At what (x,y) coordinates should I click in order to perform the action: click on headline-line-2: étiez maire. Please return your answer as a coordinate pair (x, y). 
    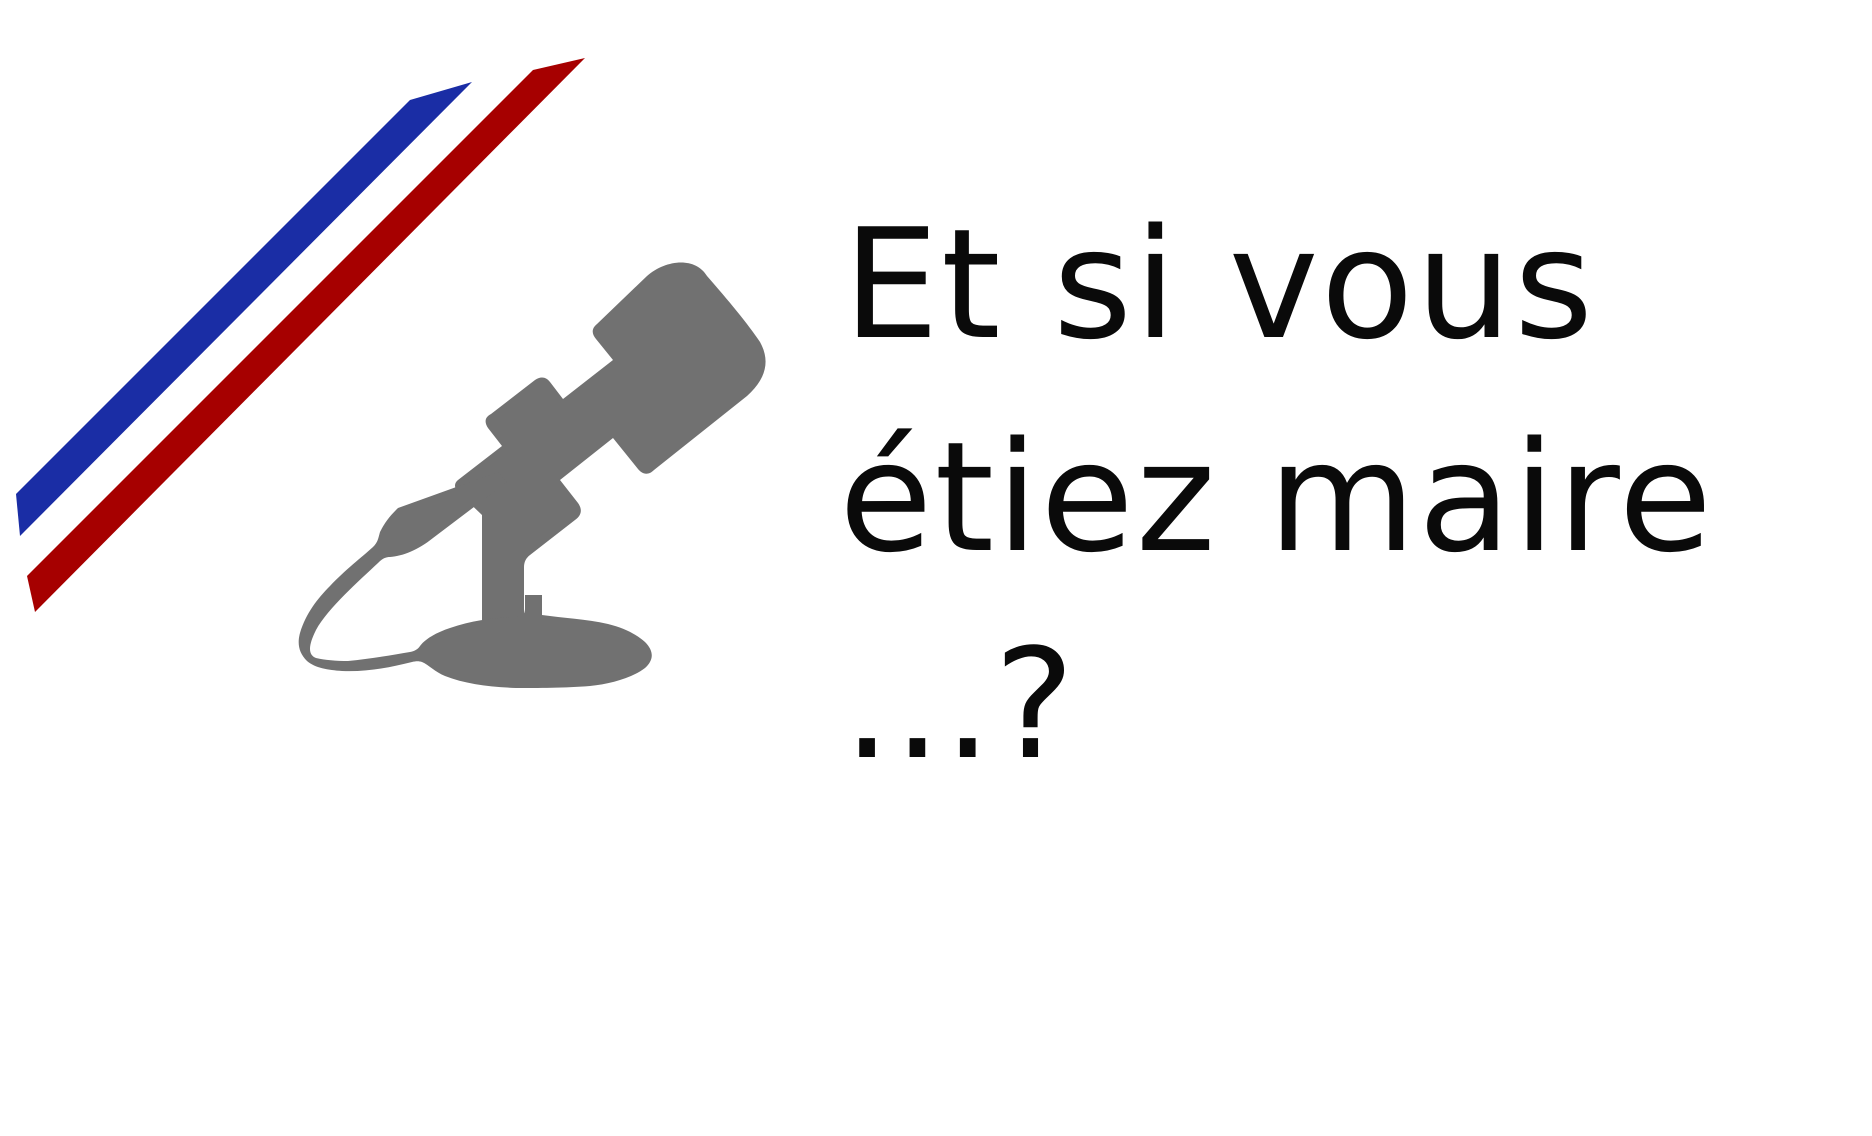
    Looking at the image, I should click on (1277, 497).